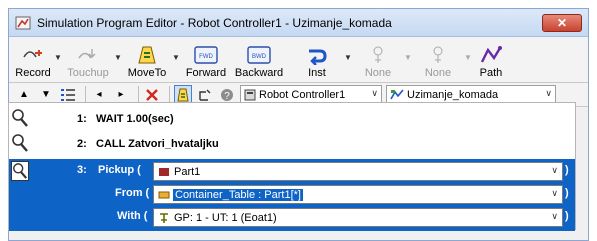 This screenshot has height=241, width=597. What do you see at coordinates (164, 194) in the screenshot?
I see `container-icon` at bounding box center [164, 194].